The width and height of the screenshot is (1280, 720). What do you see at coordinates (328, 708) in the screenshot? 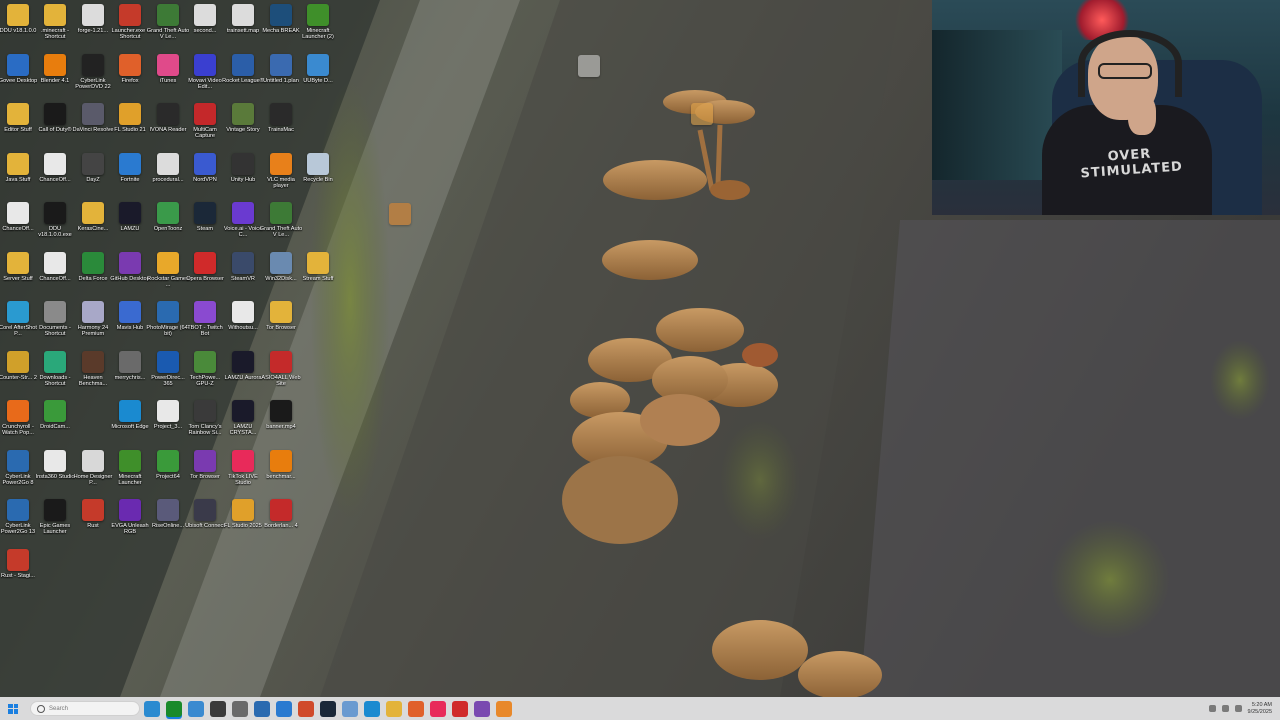
I see `steam-icon` at bounding box center [328, 708].